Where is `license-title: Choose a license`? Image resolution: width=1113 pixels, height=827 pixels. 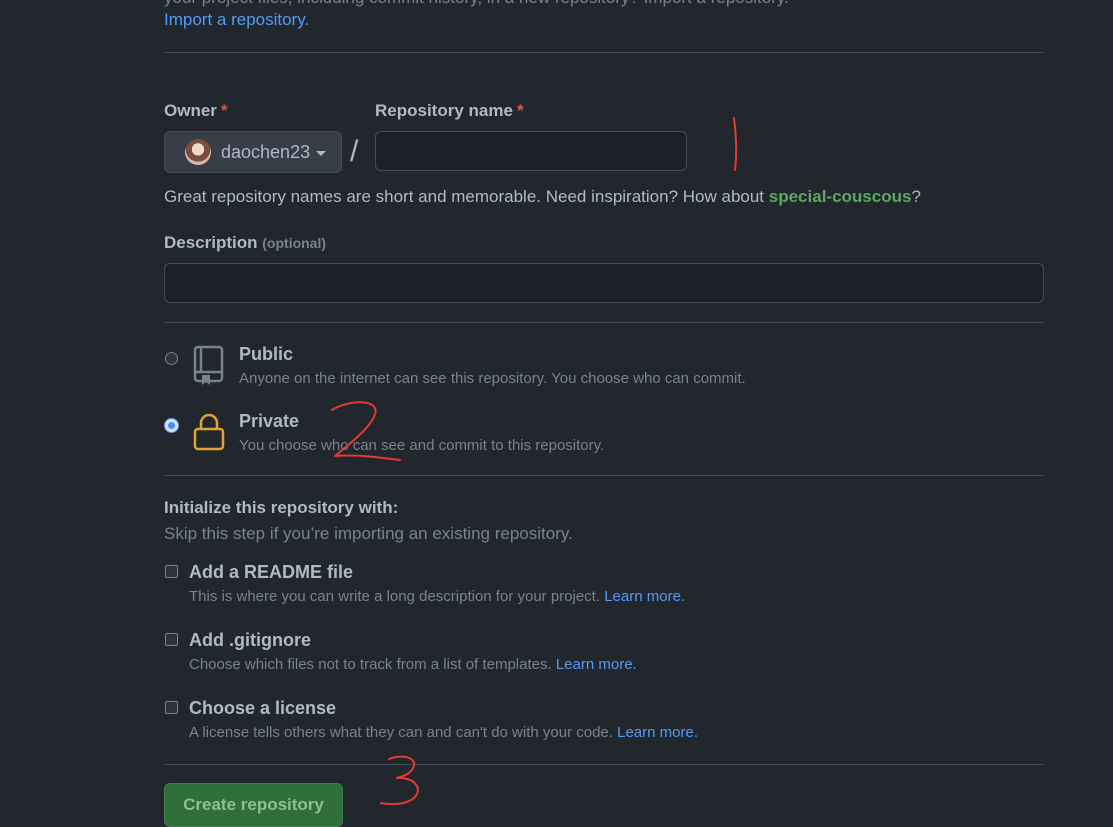
license-title: Choose a license is located at coordinates (263, 708).